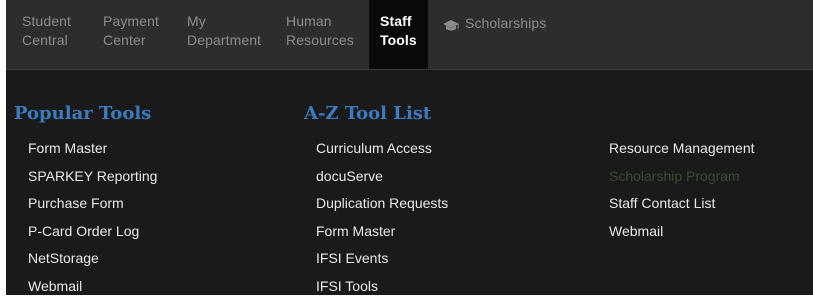 This screenshot has width=813, height=306. I want to click on nav-label-line-2: Central, so click(46, 40).